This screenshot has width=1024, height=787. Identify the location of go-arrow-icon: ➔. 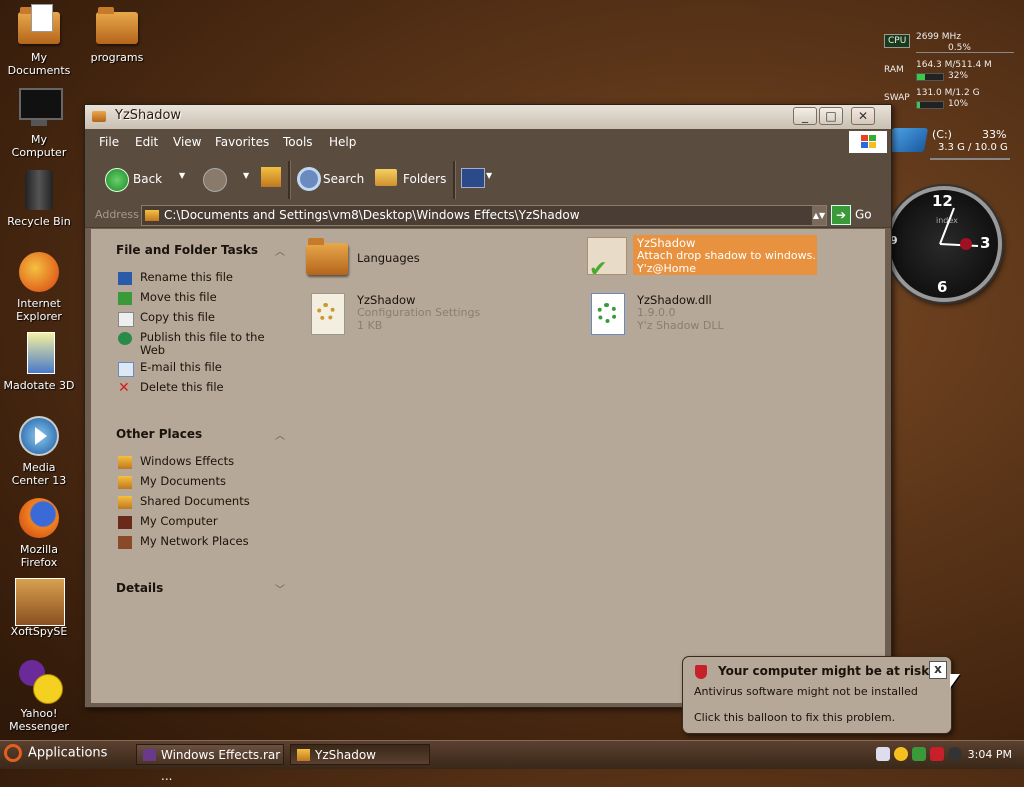
(841, 215).